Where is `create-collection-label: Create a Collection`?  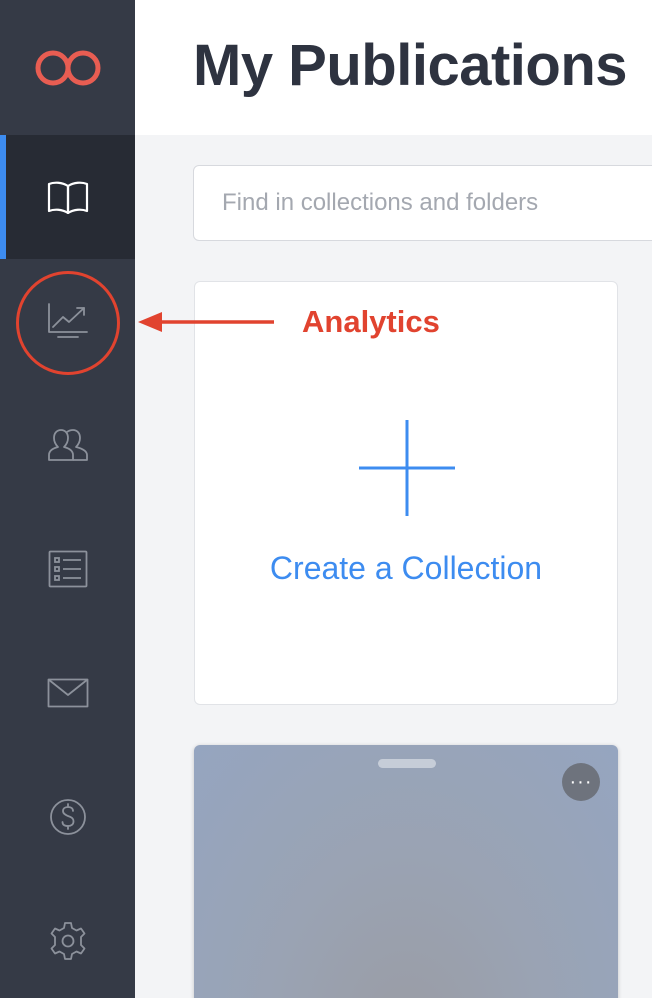
create-collection-label: Create a Collection is located at coordinates (406, 568).